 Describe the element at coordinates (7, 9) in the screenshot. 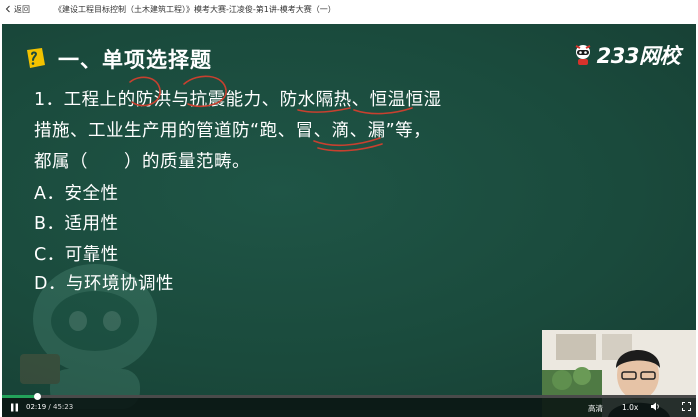

I see `back-arrow-icon` at that location.